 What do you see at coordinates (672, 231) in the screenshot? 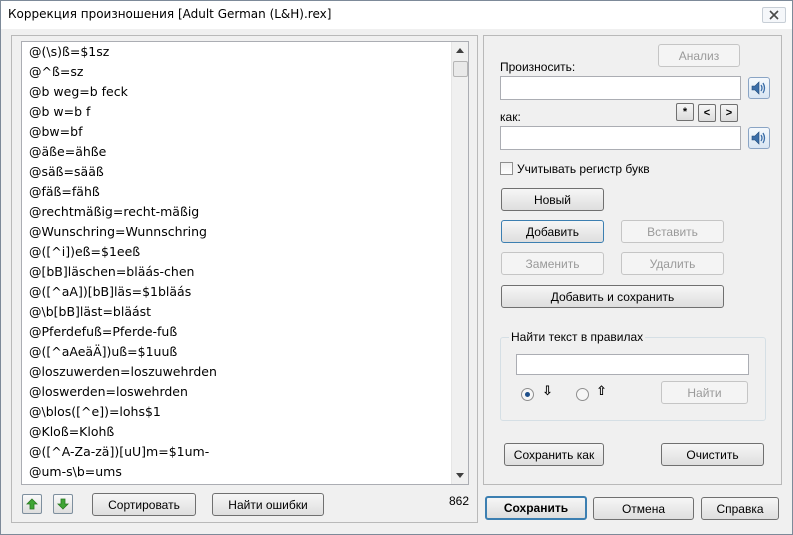
I see `insert-button: Вставить` at bounding box center [672, 231].